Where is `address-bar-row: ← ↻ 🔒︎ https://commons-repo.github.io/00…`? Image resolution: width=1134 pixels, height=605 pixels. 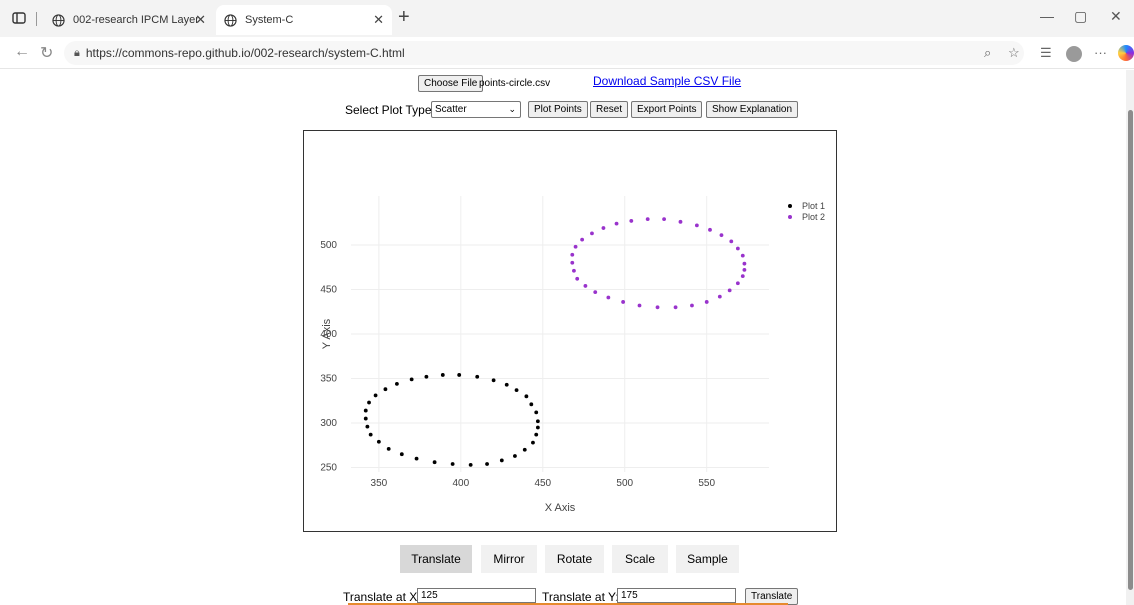
address-bar-row: ← ↻ 🔒︎ https://commons-repo.github.io/00… is located at coordinates (567, 53).